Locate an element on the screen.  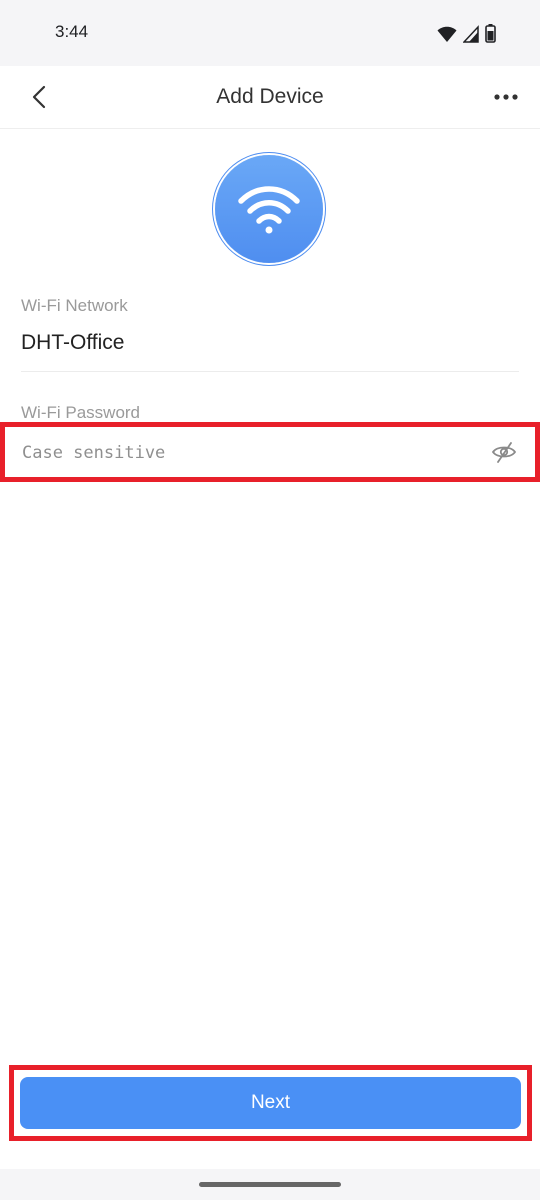
more-horizontal-icon is located at coordinates (506, 97).